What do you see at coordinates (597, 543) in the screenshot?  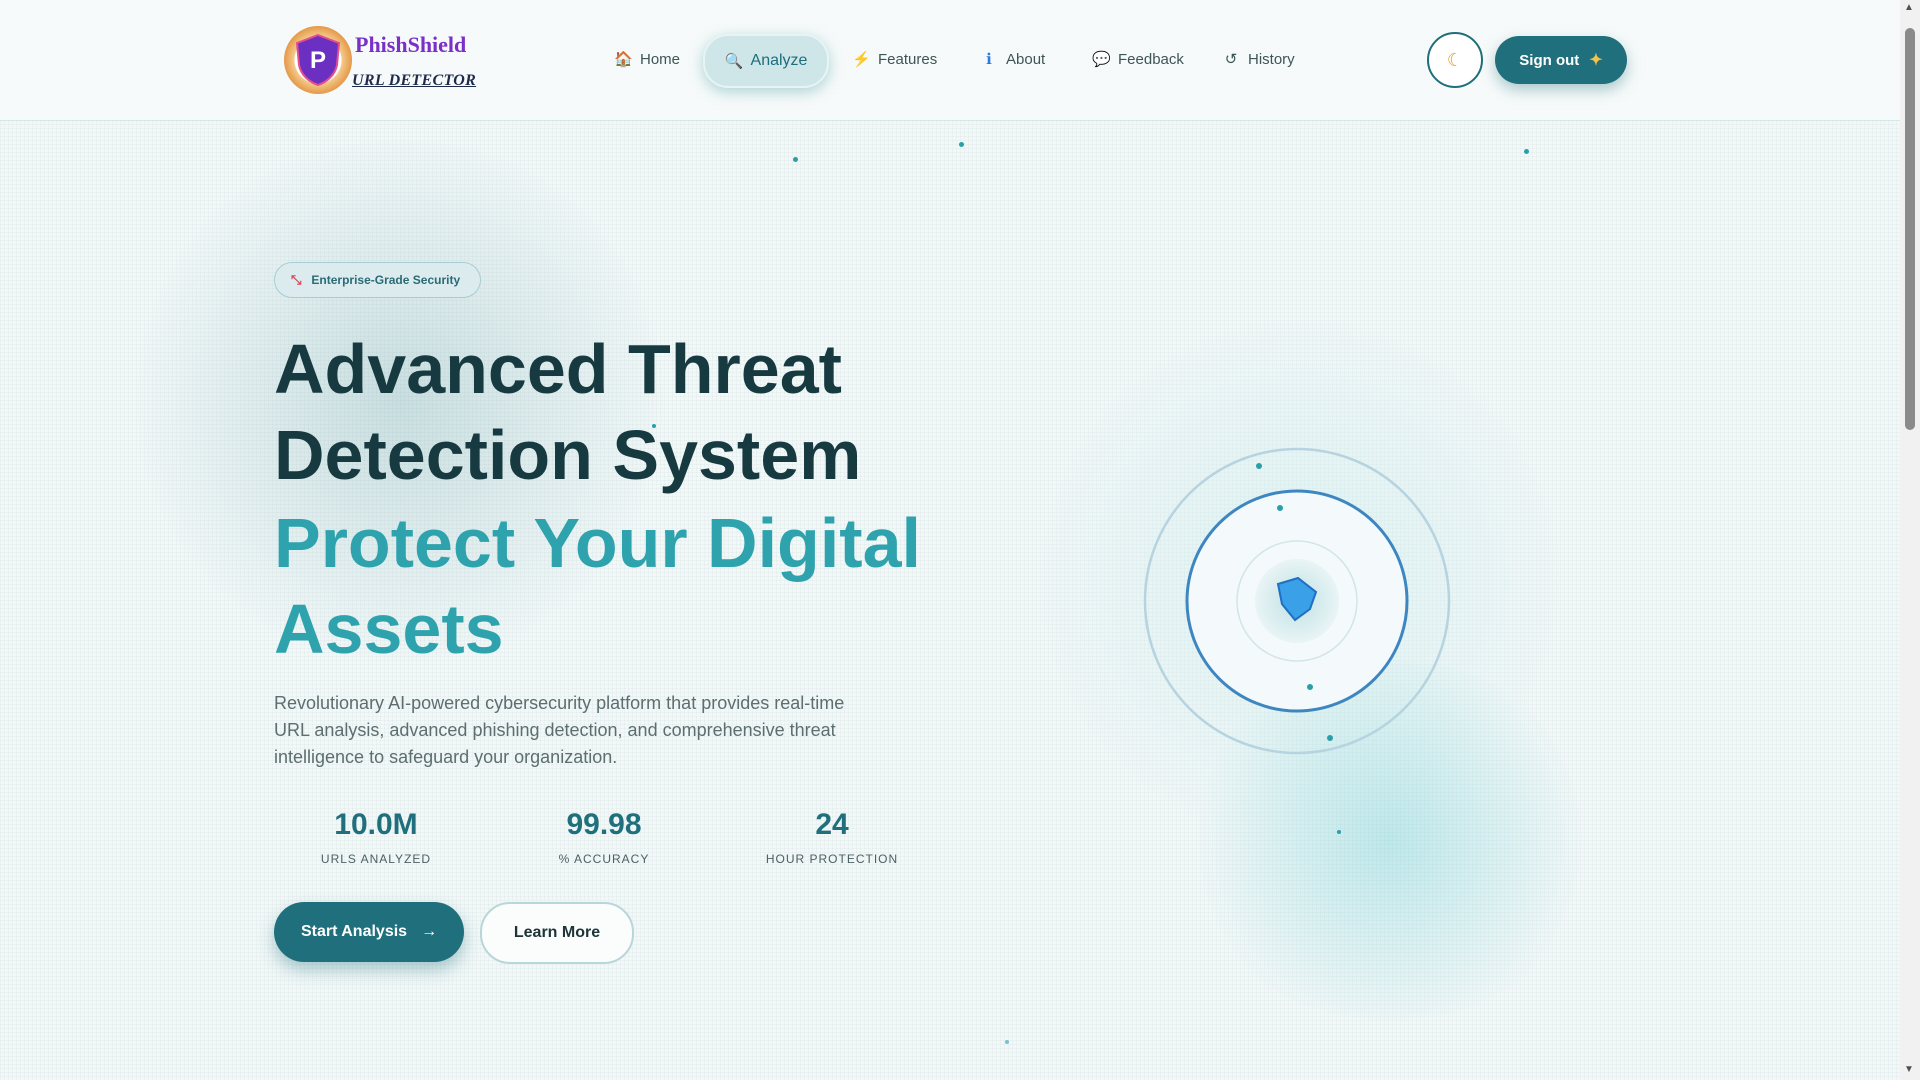 I see `hero-highlight-line-1: Protect Your Digital` at bounding box center [597, 543].